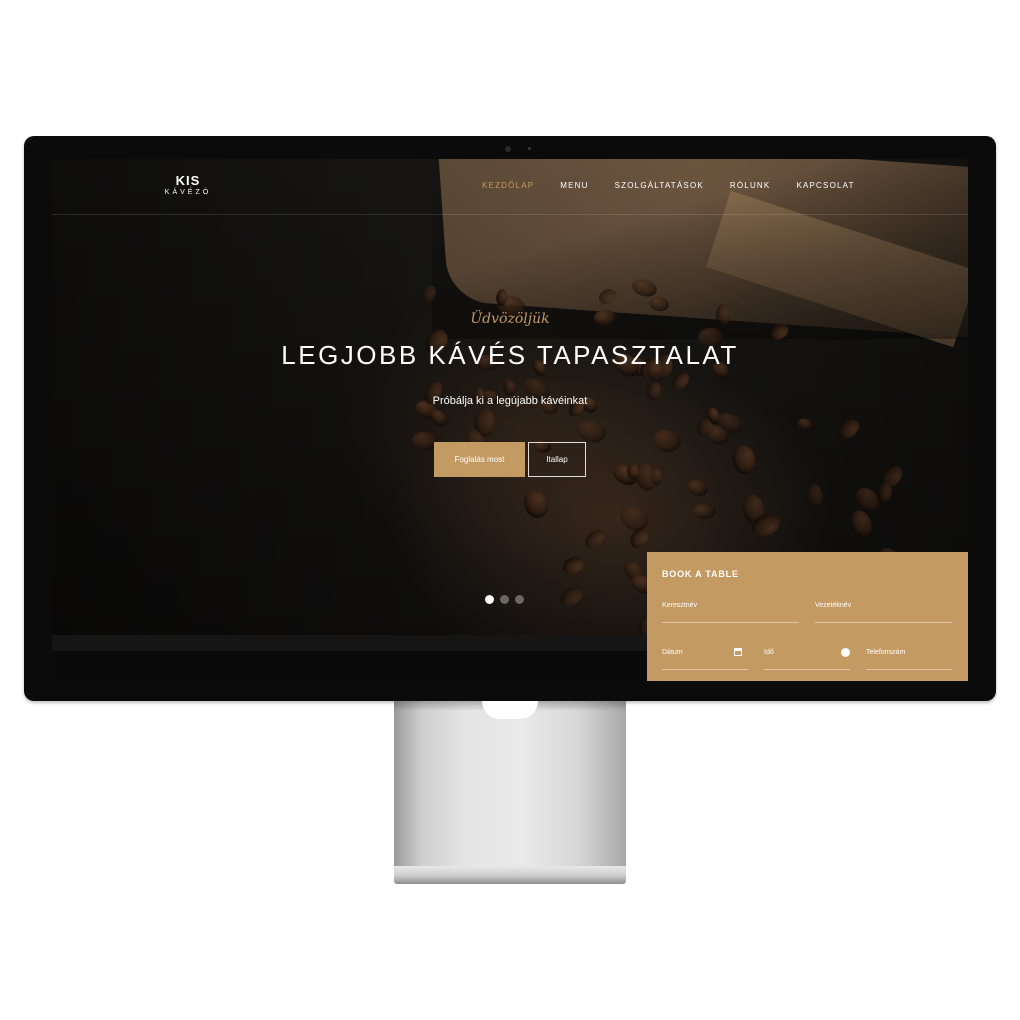  I want to click on slider-dots, so click(504, 599).